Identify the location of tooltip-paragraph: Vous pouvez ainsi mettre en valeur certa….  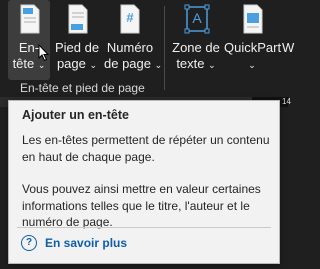
(141, 205).